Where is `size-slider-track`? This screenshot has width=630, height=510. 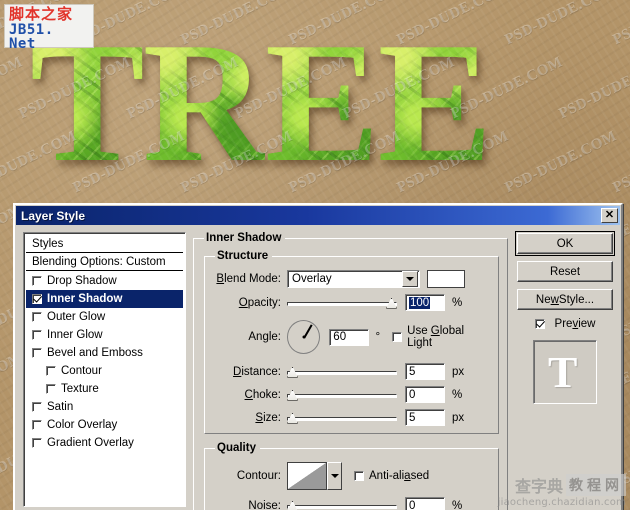
size-slider-track is located at coordinates (342, 418).